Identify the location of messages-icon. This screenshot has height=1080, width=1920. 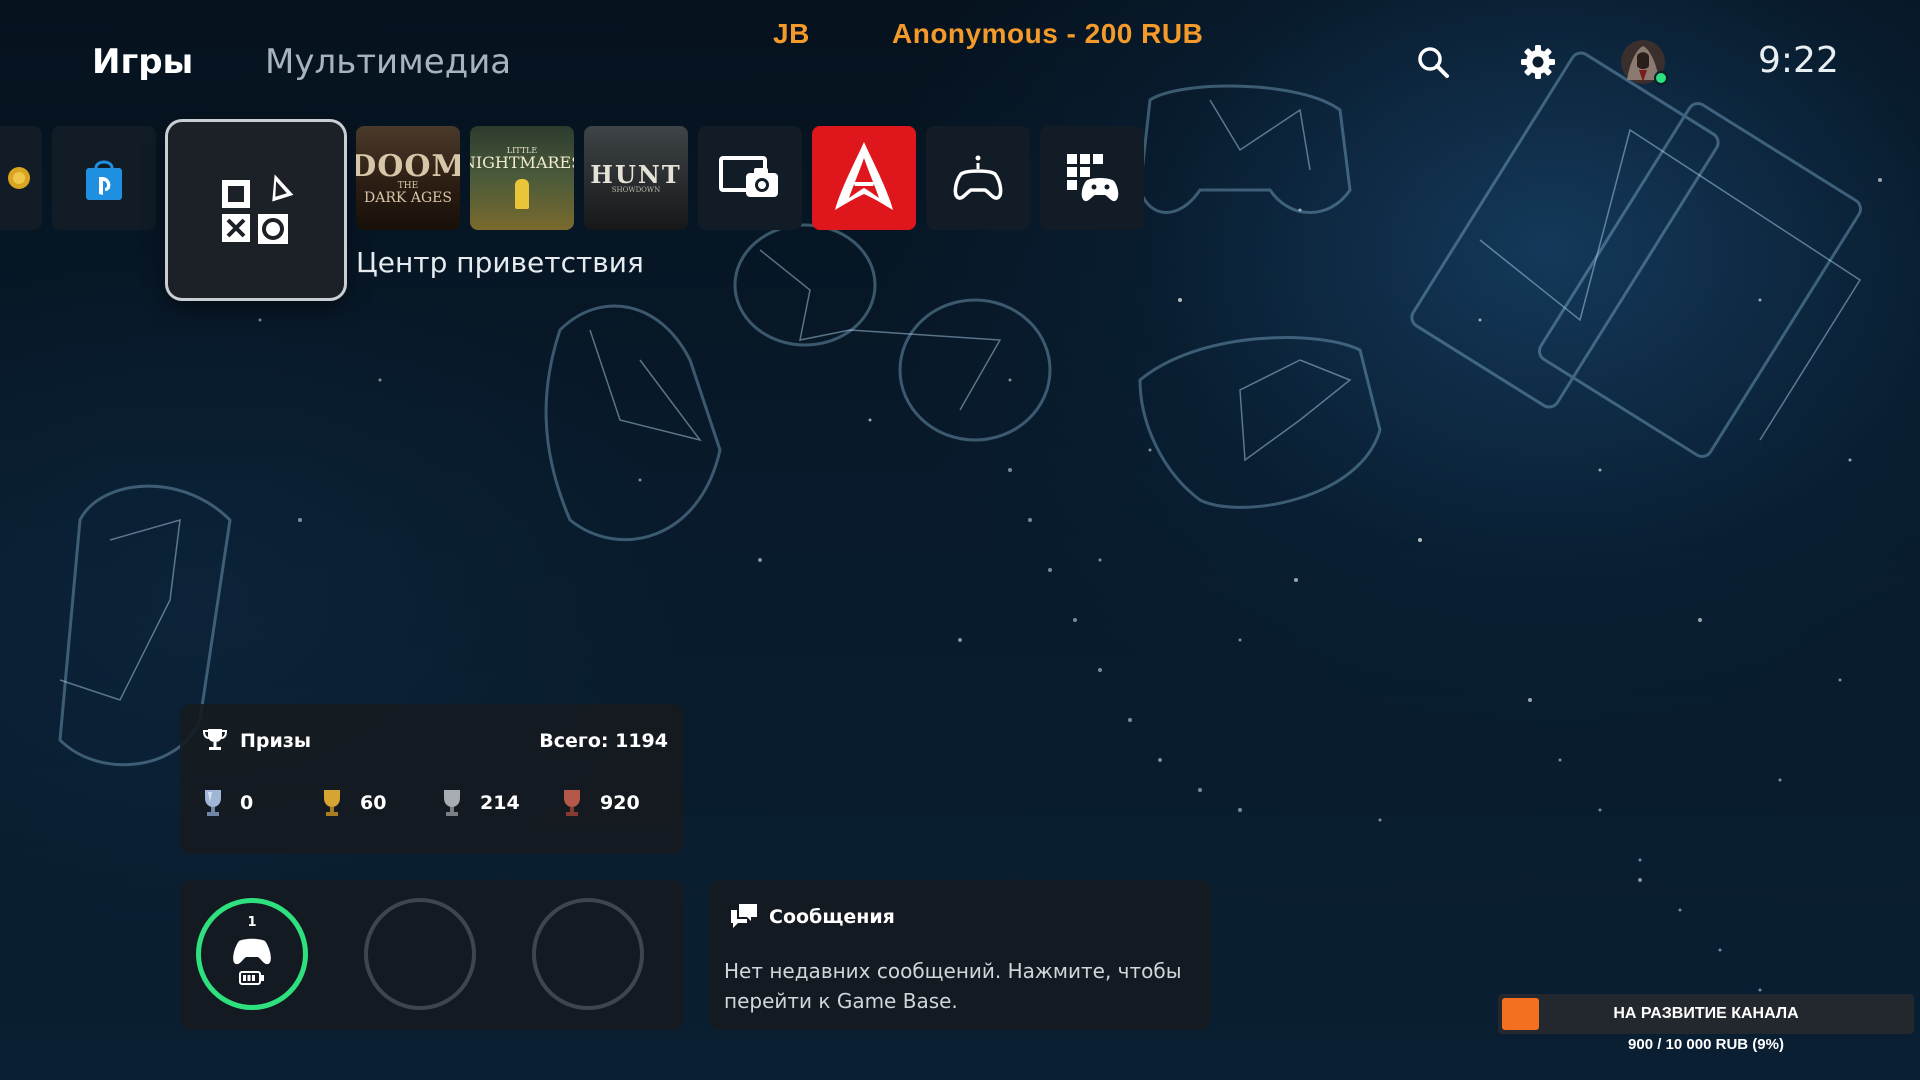
(744, 916).